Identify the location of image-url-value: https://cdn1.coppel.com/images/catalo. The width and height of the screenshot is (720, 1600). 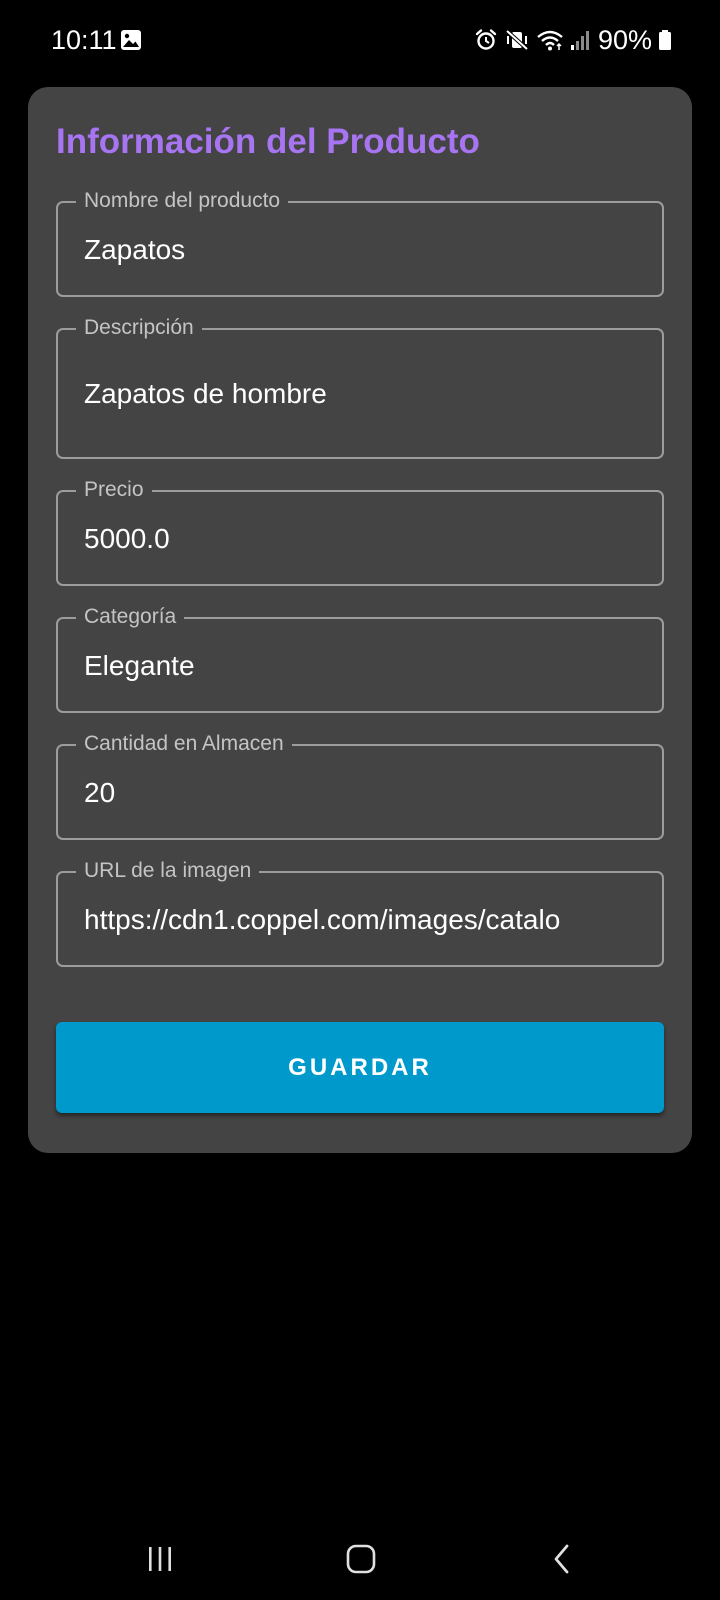
(361, 920).